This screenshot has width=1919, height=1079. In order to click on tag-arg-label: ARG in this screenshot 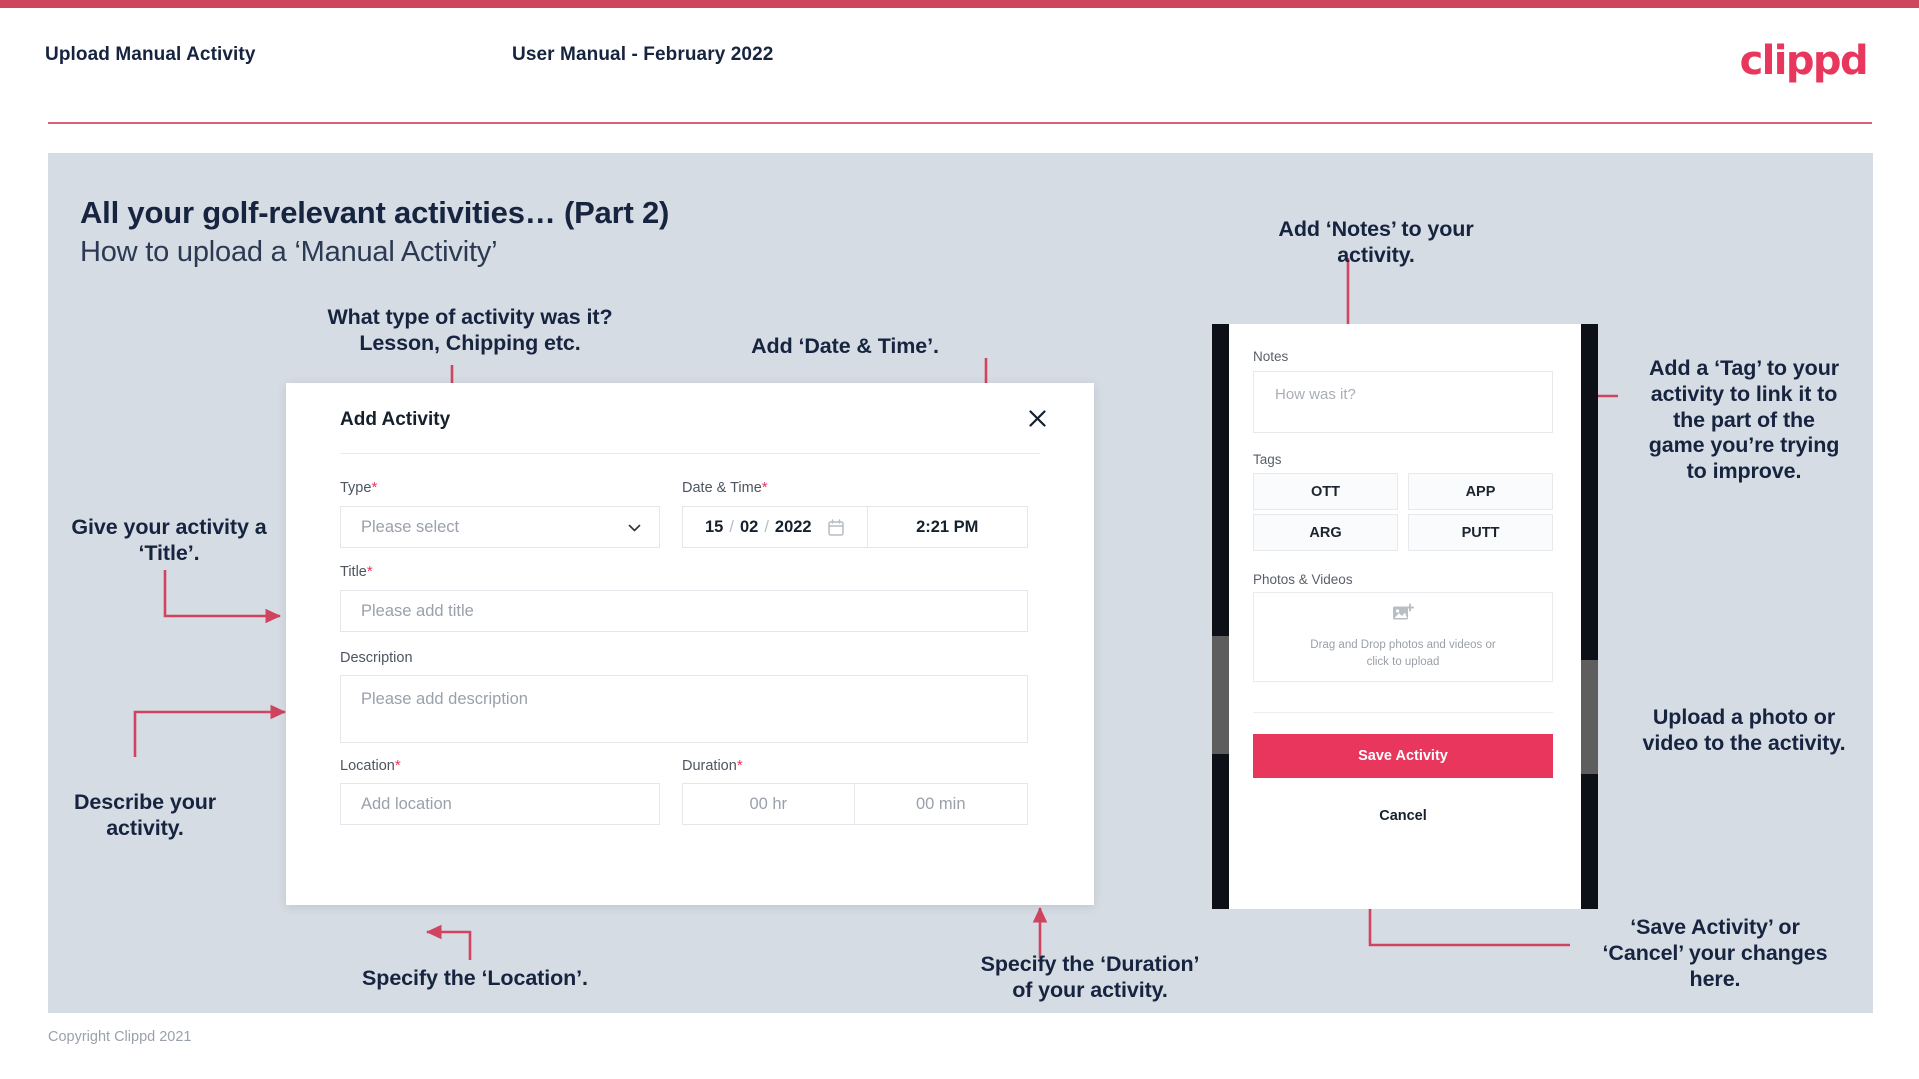, I will do `click(1325, 532)`.